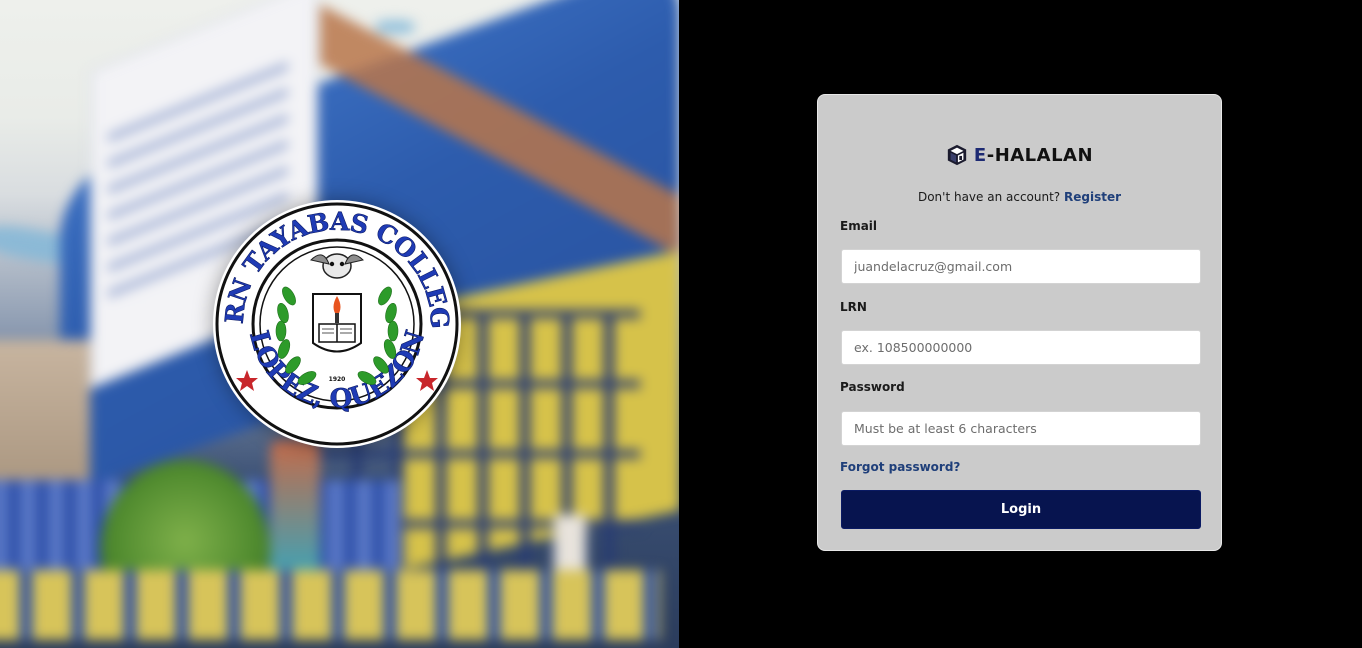 The height and width of the screenshot is (648, 1362). I want to click on password-label: Password, so click(872, 387).